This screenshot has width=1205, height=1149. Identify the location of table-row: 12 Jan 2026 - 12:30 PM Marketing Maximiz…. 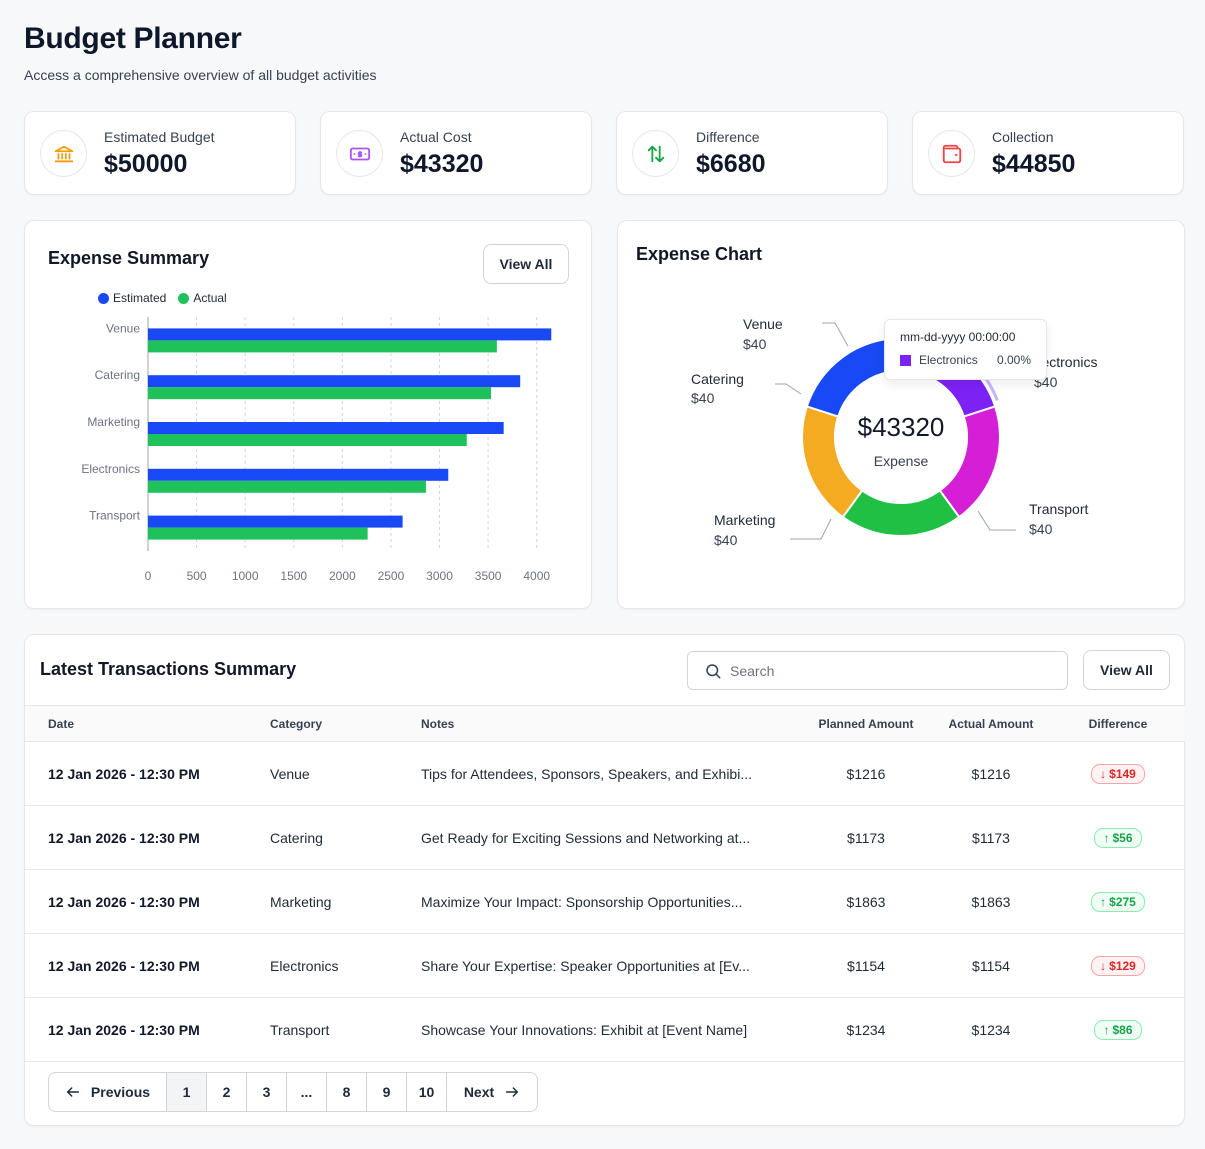
(605, 902).